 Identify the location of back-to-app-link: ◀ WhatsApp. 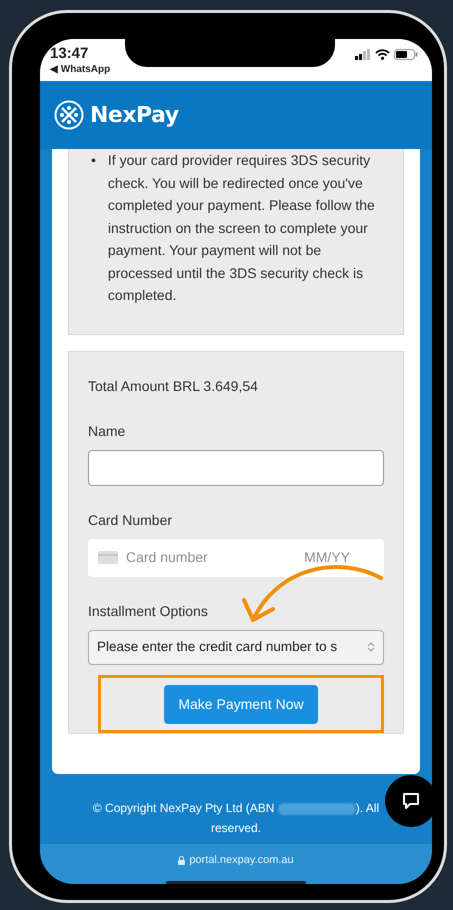
(80, 69).